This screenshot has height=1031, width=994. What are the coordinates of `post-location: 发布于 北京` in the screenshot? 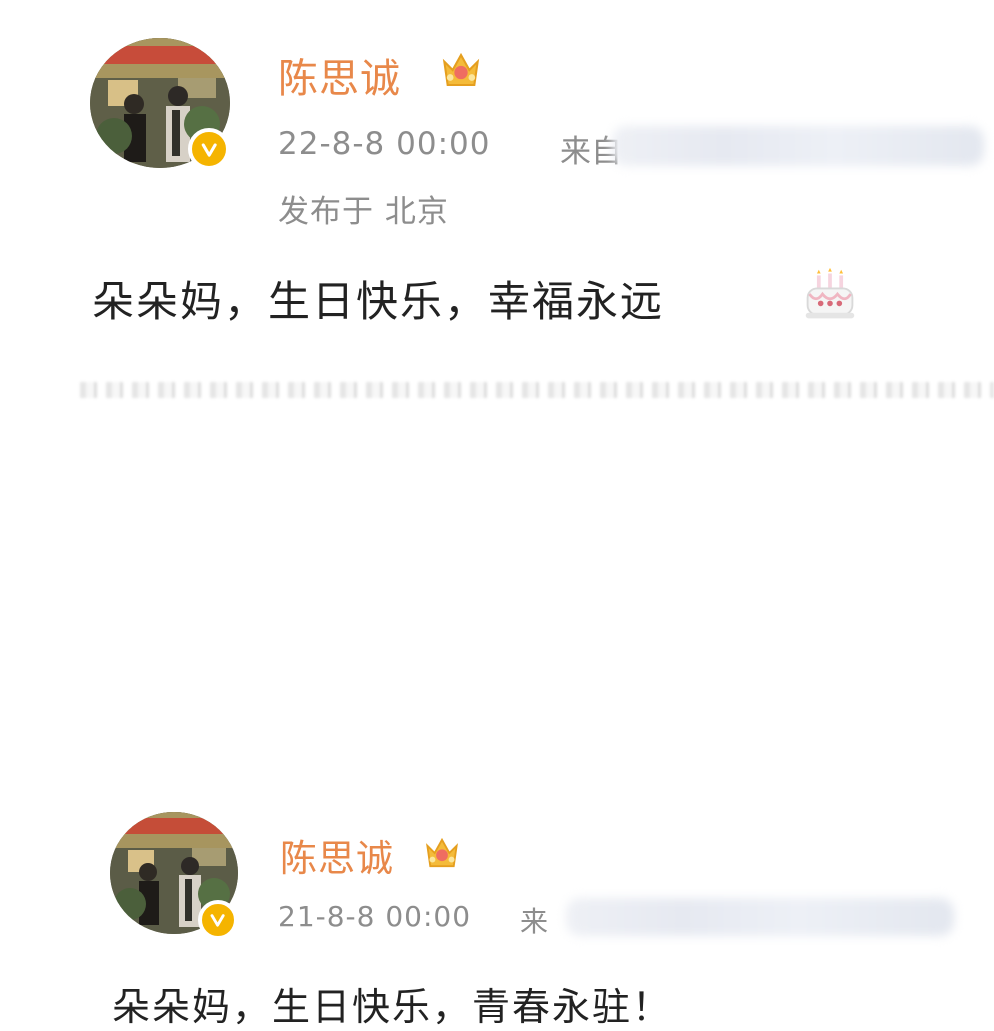 It's located at (363, 212).